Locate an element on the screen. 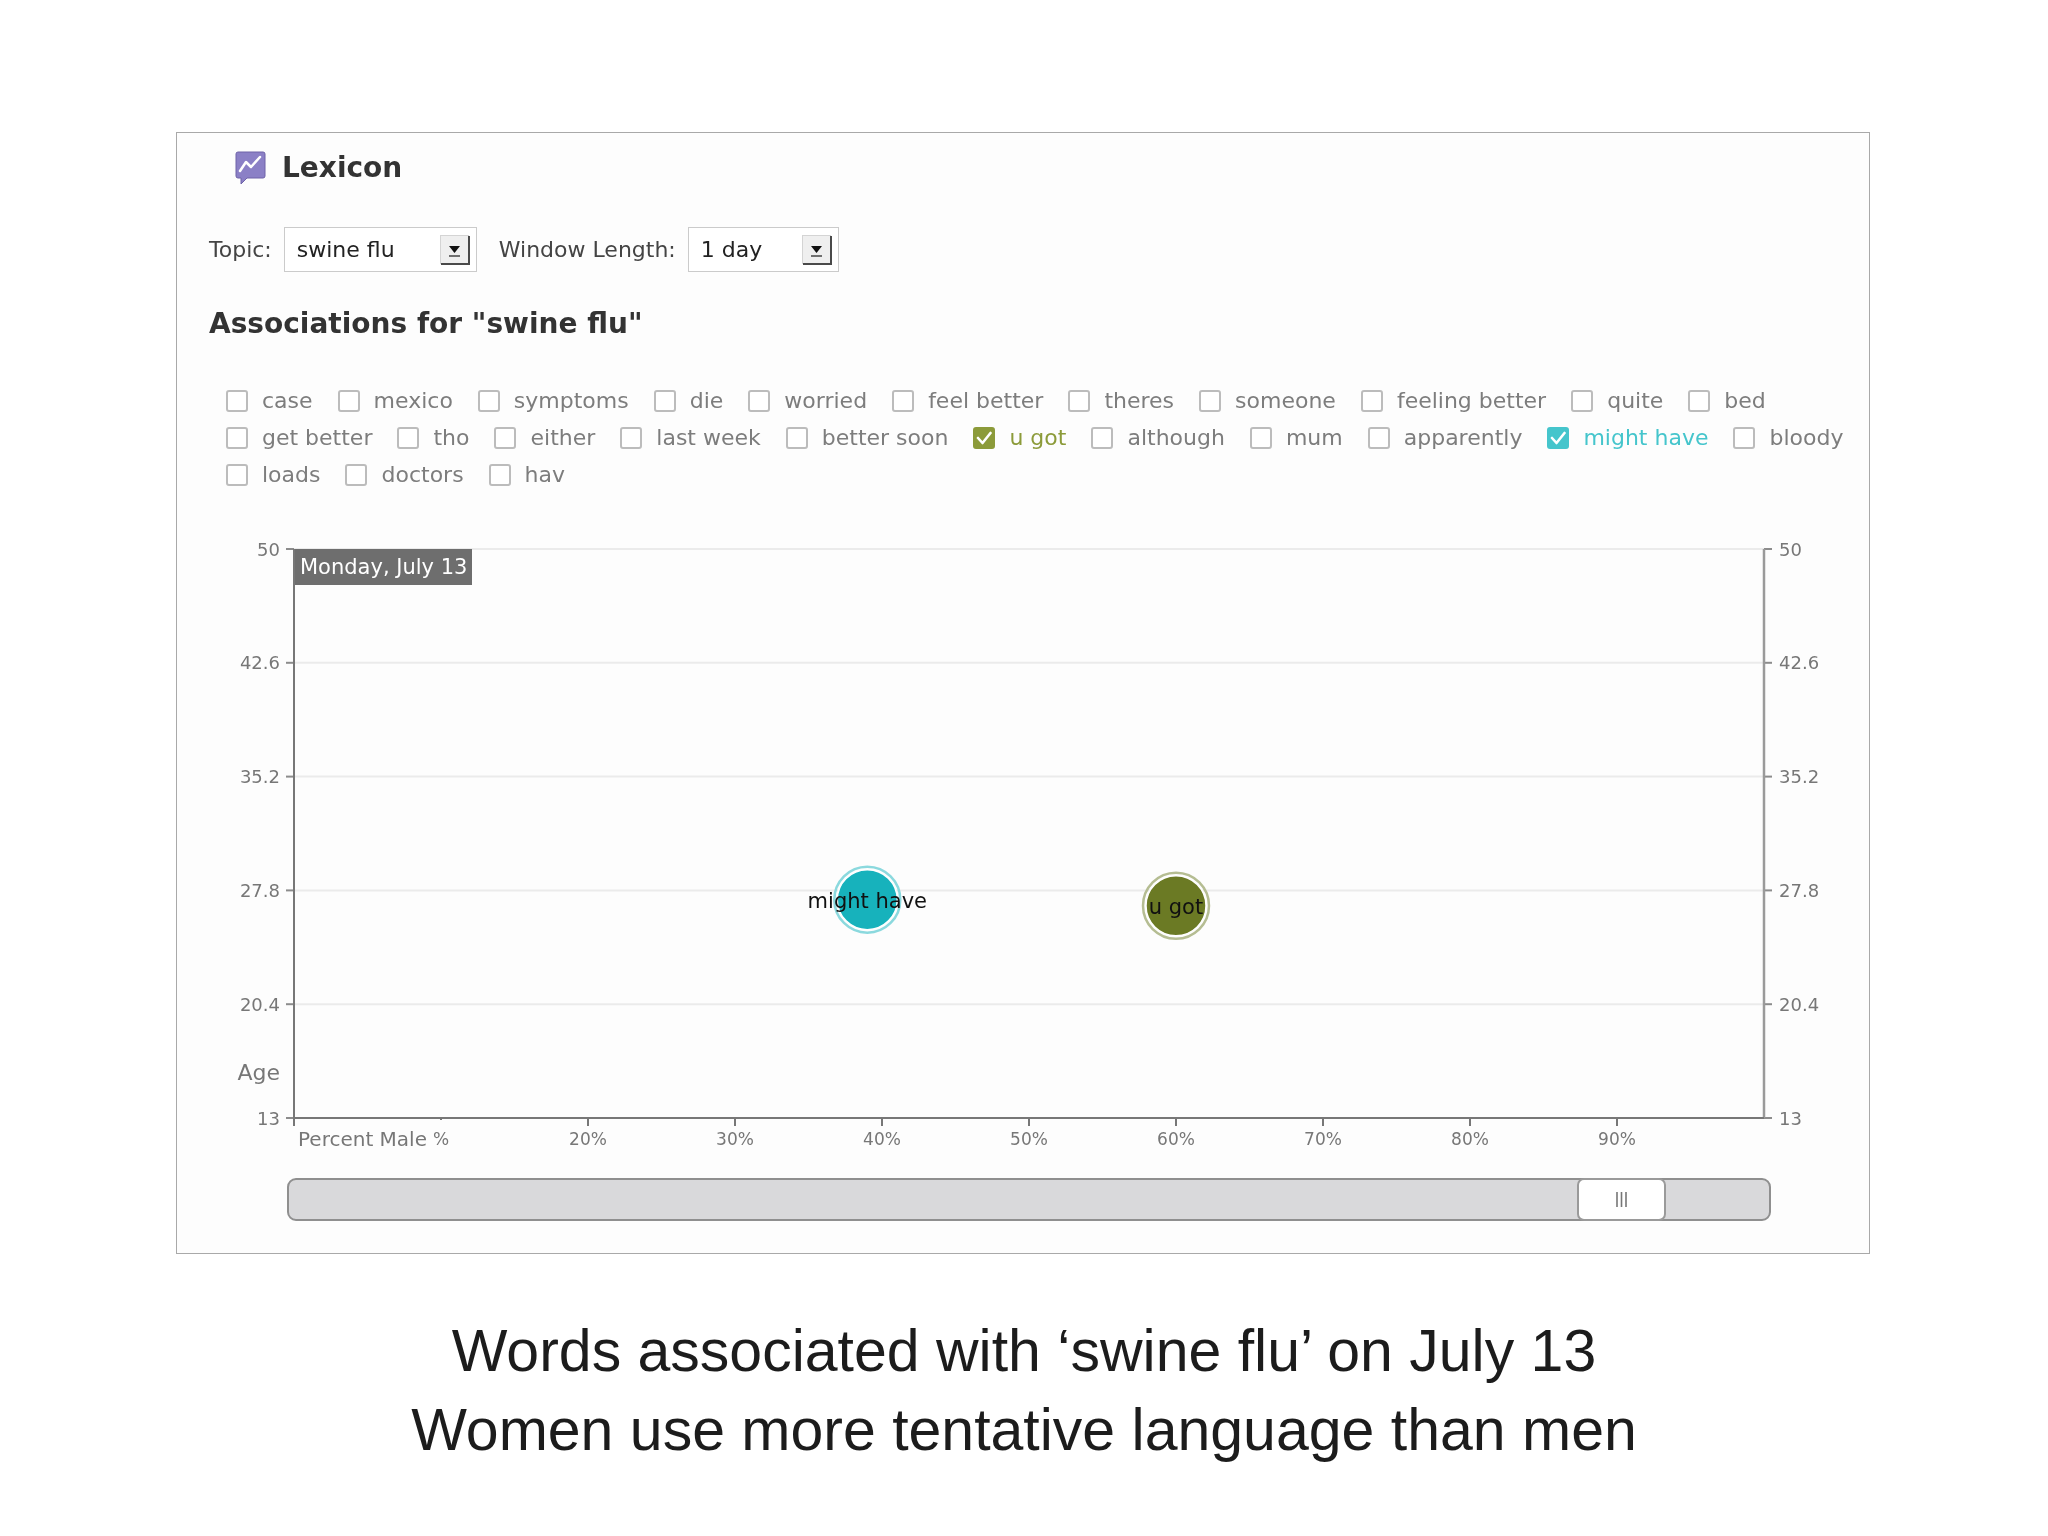 The width and height of the screenshot is (2048, 1536). checkbox-label: someone is located at coordinates (1285, 400).